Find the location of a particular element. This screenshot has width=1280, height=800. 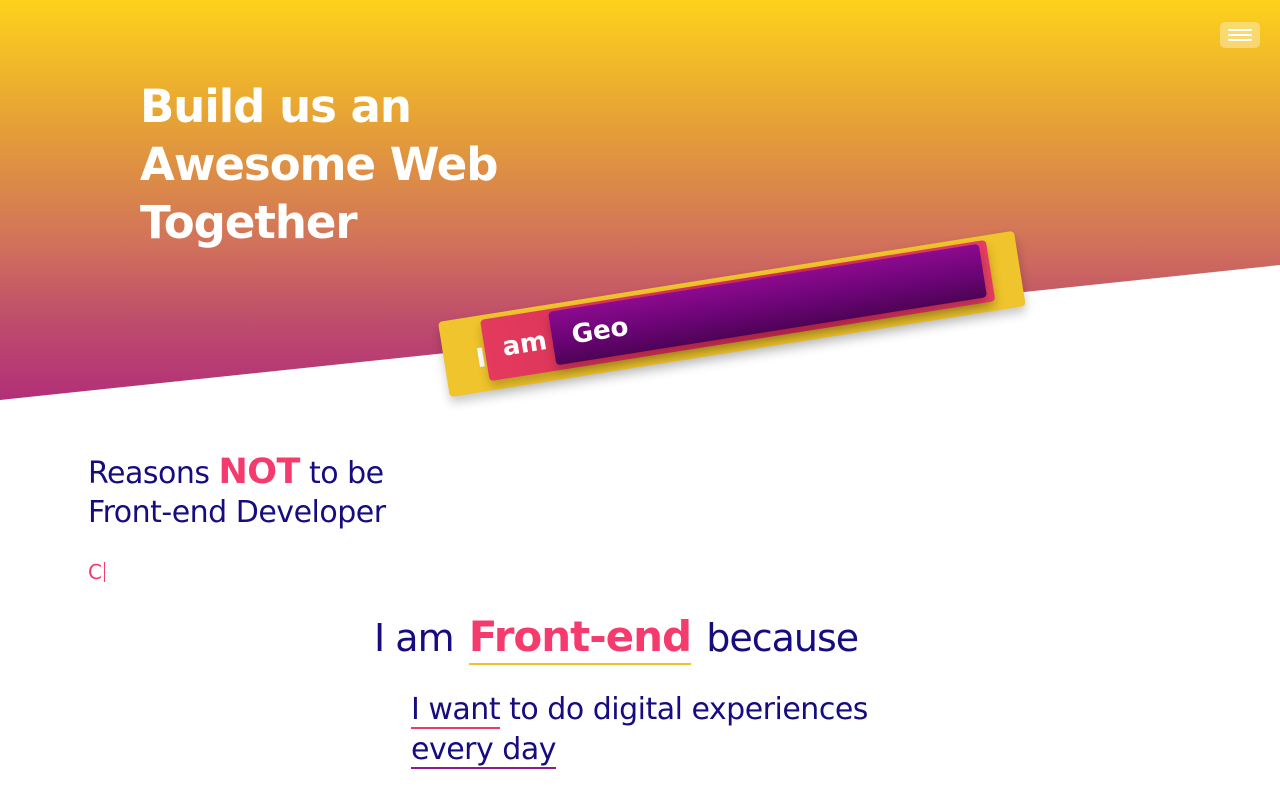

iam-role: Front-end is located at coordinates (580, 638).